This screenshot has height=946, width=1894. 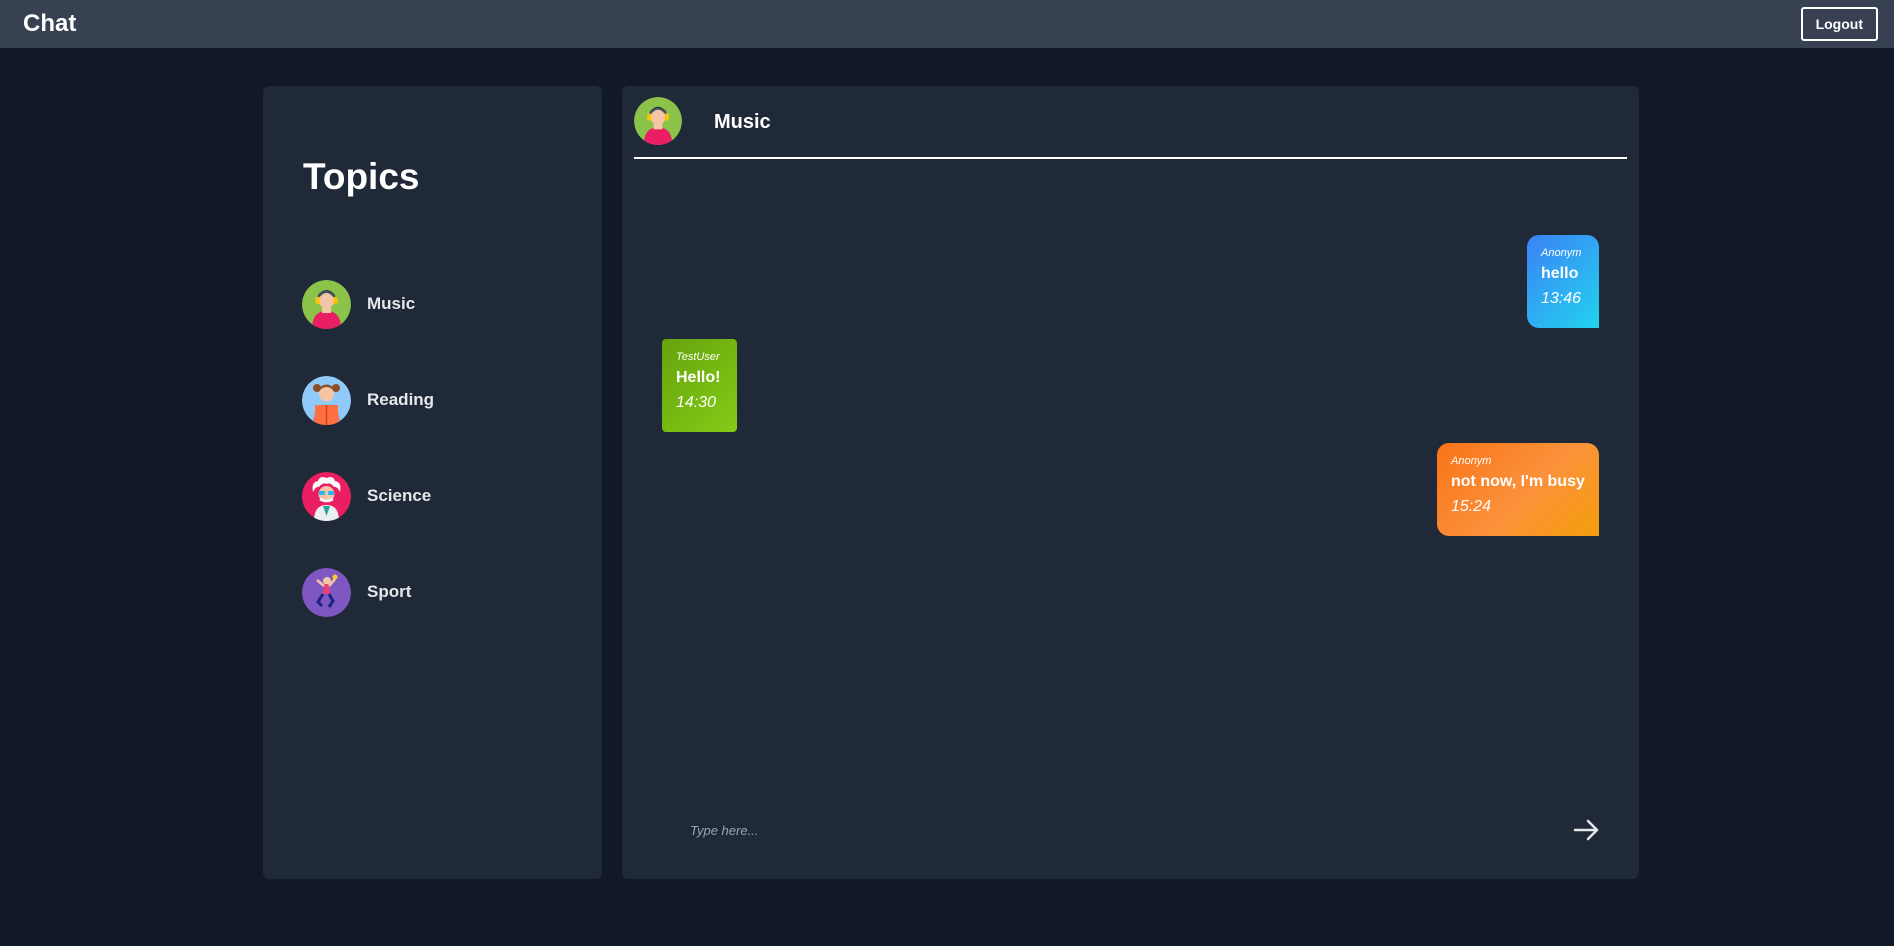 What do you see at coordinates (366, 496) in the screenshot?
I see `topic-item-science: Science` at bounding box center [366, 496].